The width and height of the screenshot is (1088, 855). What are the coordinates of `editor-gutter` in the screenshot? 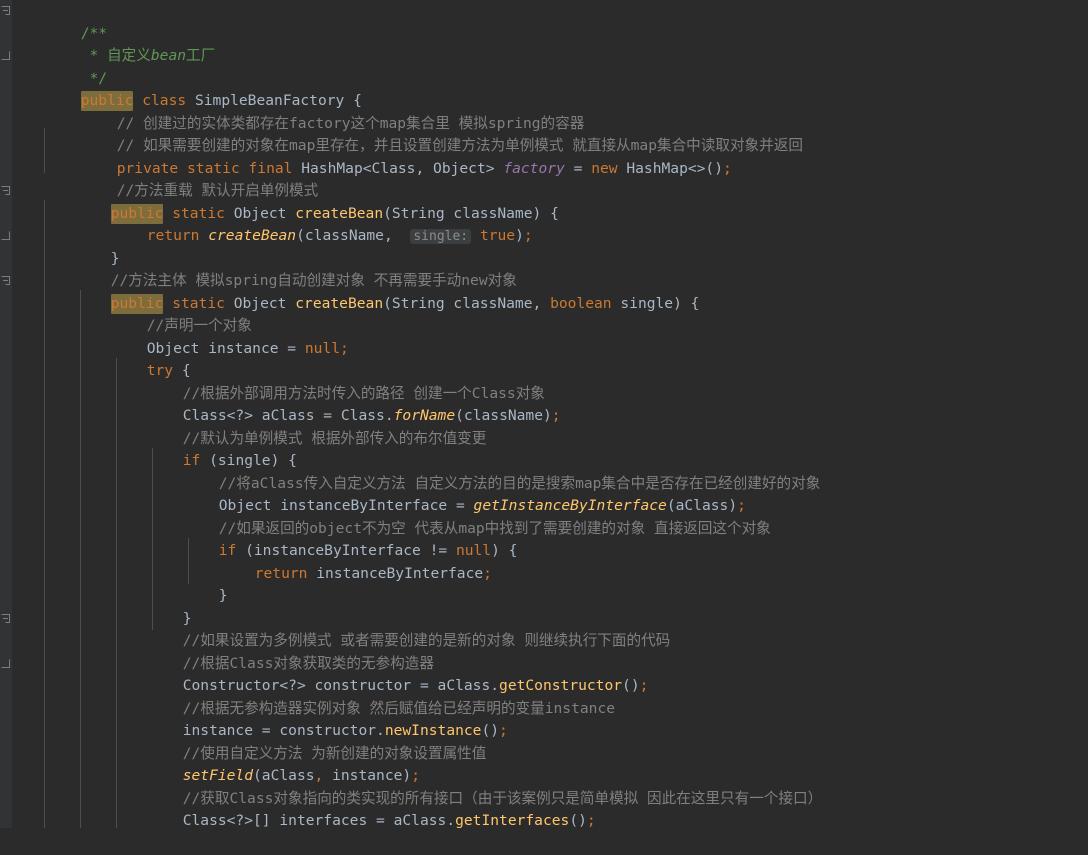 It's located at (7, 414).